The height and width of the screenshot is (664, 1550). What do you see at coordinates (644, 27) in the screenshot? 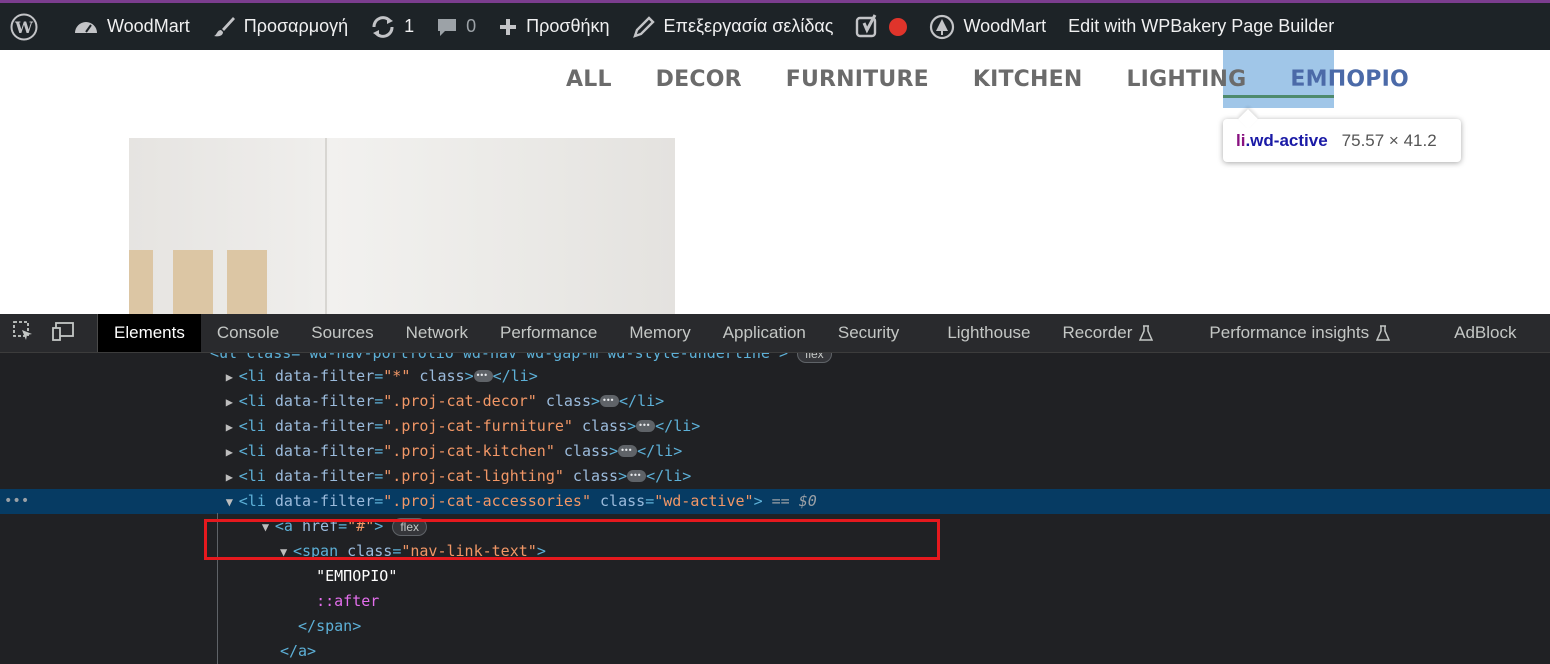
I see `pencil-icon` at bounding box center [644, 27].